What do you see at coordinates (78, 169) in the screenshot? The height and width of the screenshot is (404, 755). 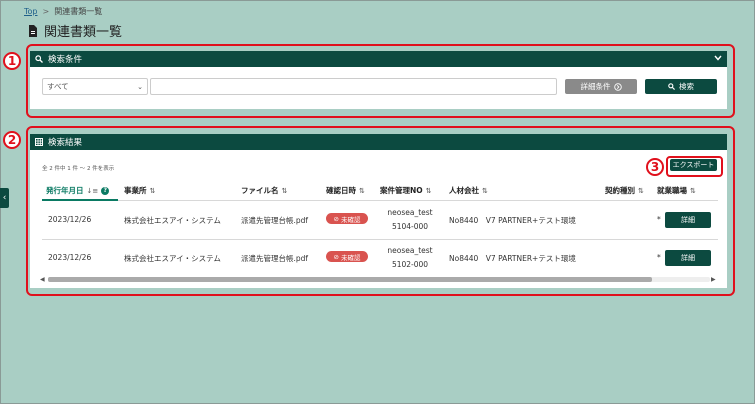 I see `result-count: 全 2 件中 1 件 〜 2 件を表示` at bounding box center [78, 169].